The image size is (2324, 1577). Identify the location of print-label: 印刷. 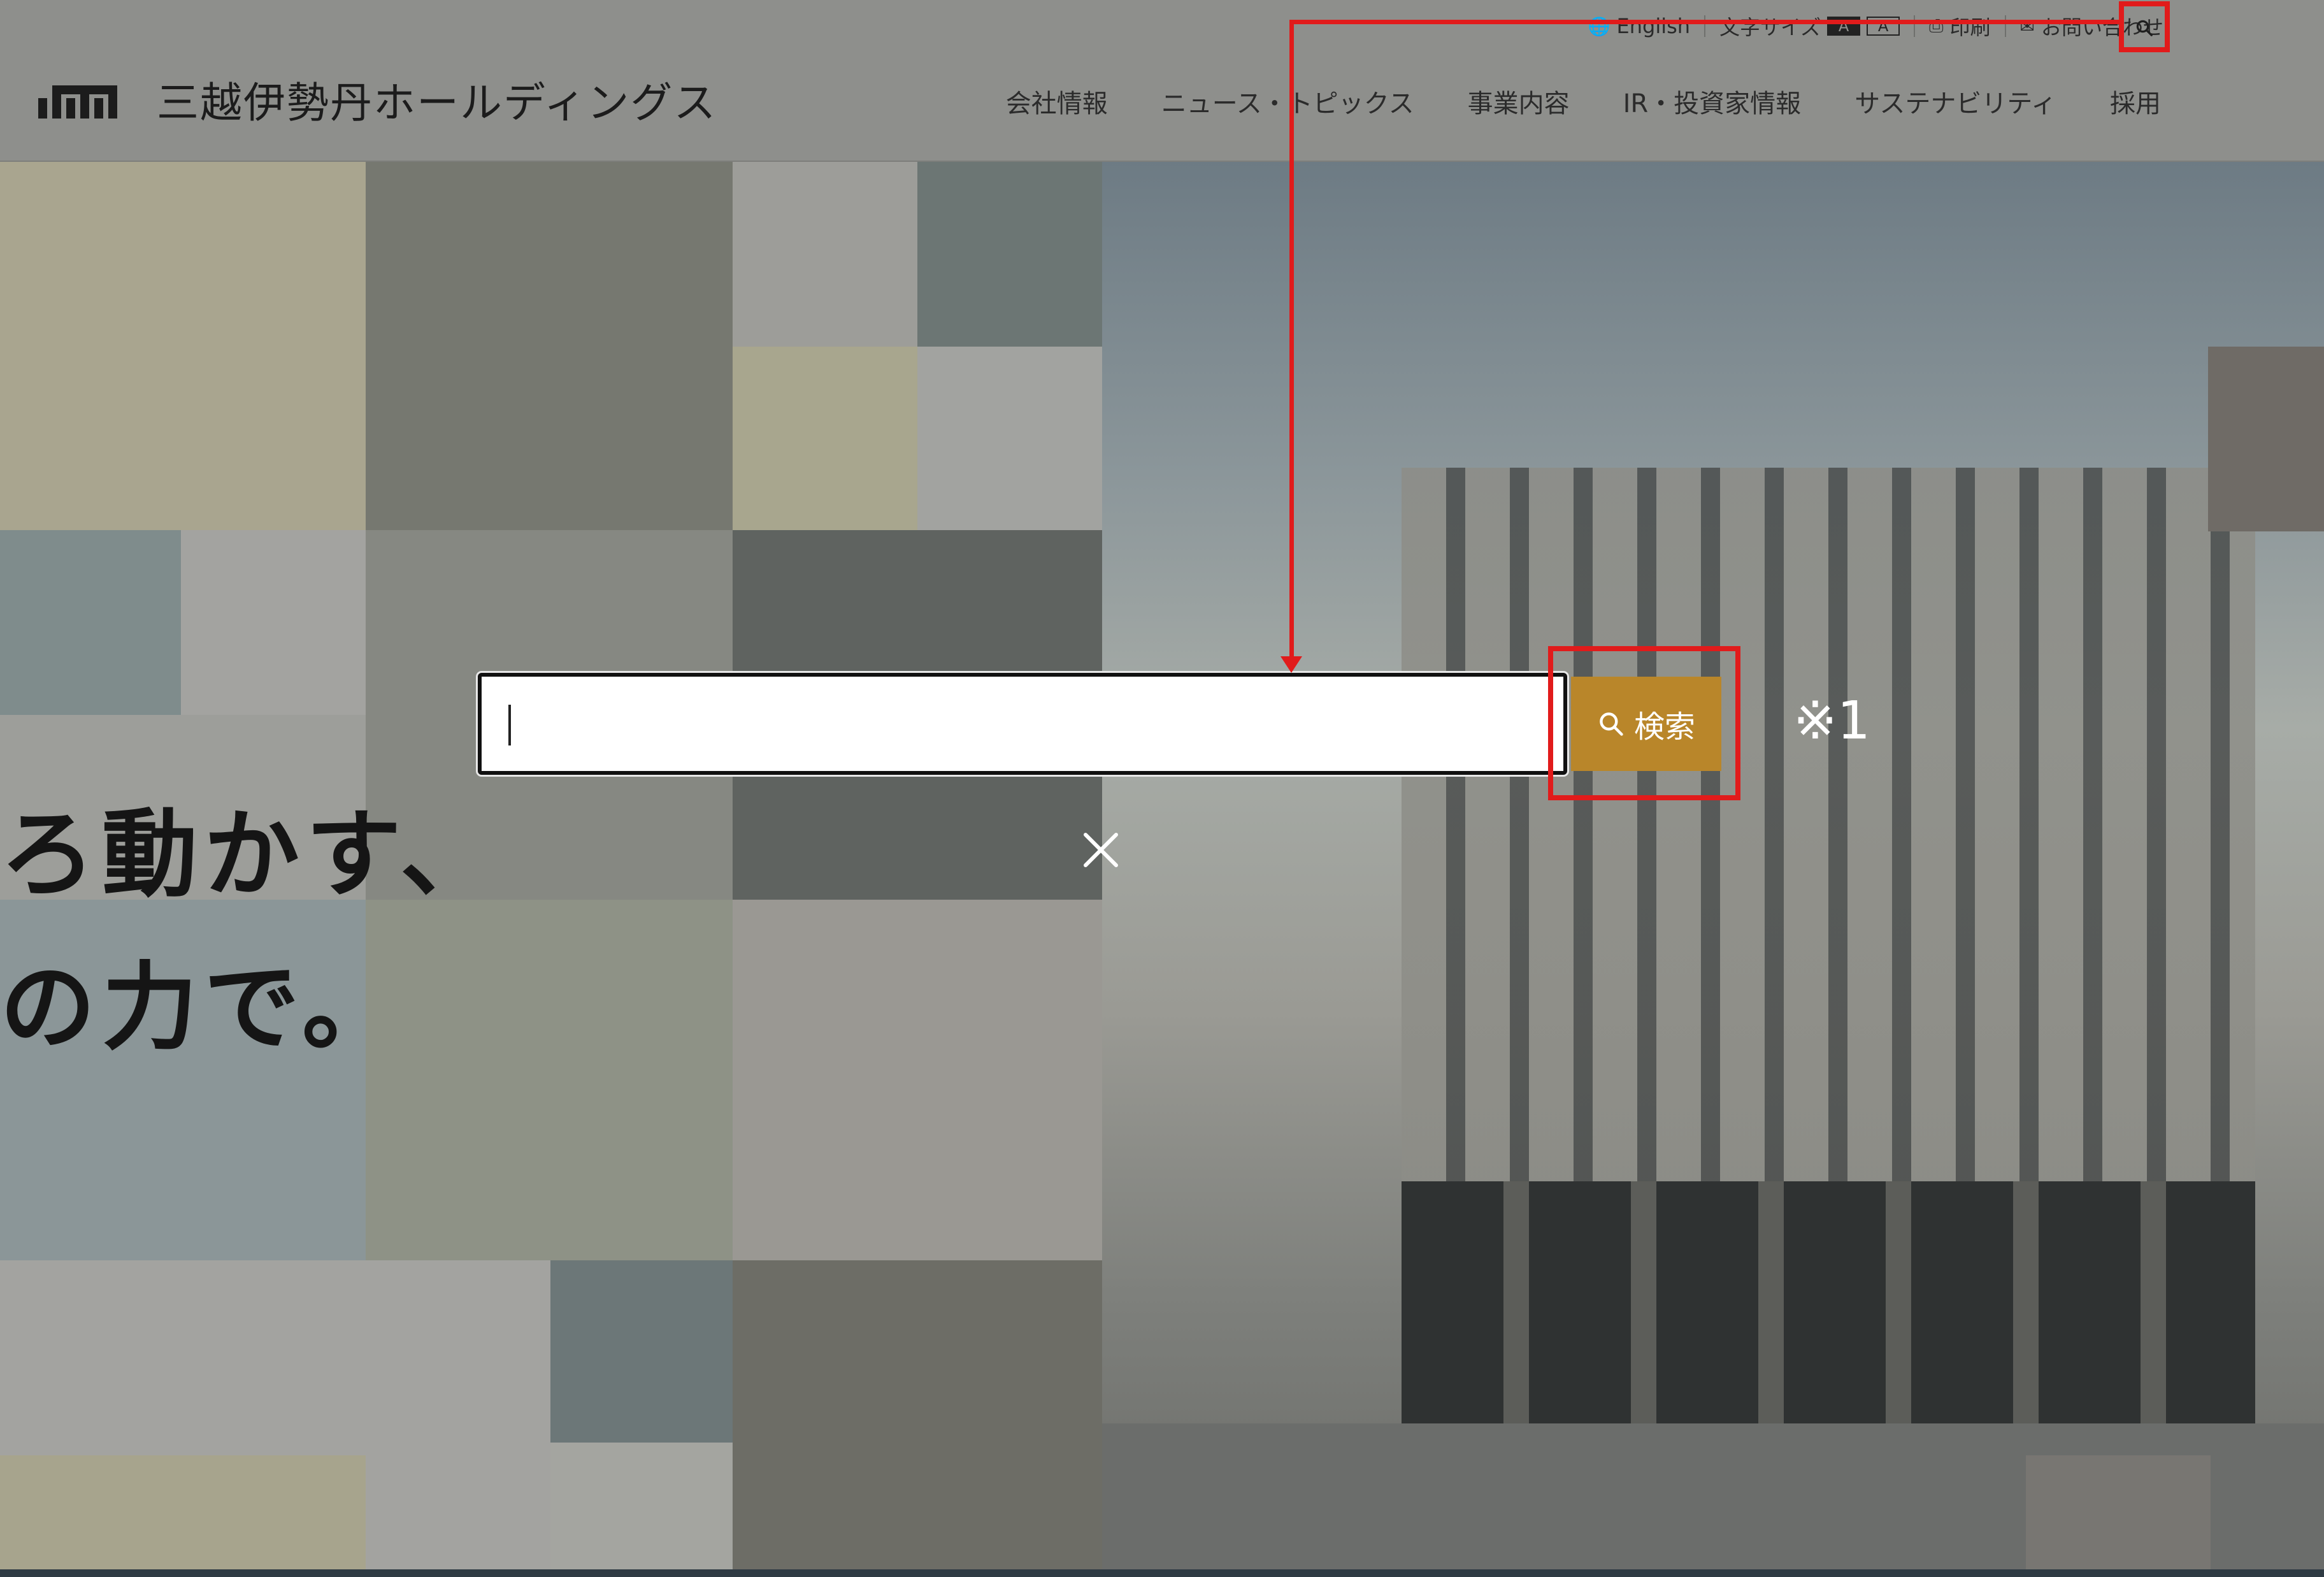
(1970, 27).